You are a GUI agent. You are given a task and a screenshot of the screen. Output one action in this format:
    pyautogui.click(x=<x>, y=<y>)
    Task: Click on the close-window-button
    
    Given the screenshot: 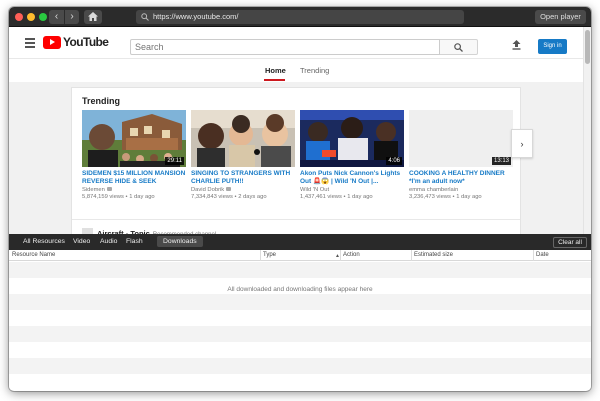 What is the action you would take?
    pyautogui.click(x=19, y=17)
    